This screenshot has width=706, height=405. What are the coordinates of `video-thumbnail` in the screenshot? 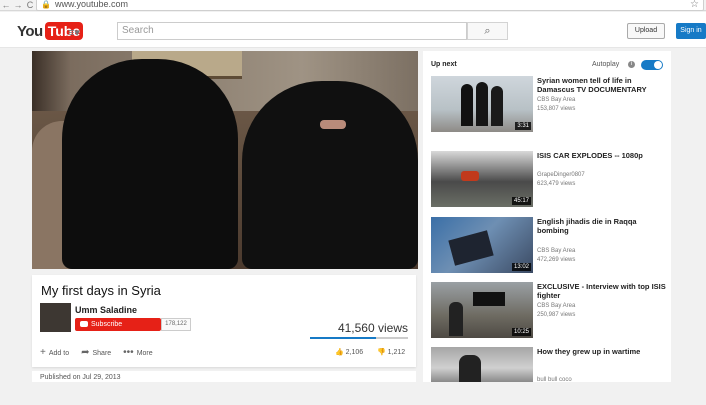 It's located at (482, 364).